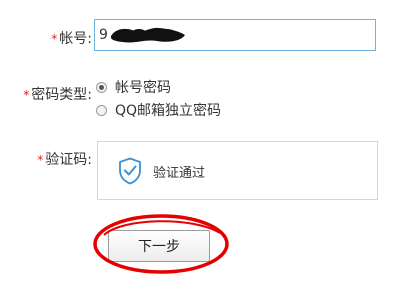 The image size is (405, 300). What do you see at coordinates (168, 111) in the screenshot?
I see `radio-label: QQ邮箱独立密码` at bounding box center [168, 111].